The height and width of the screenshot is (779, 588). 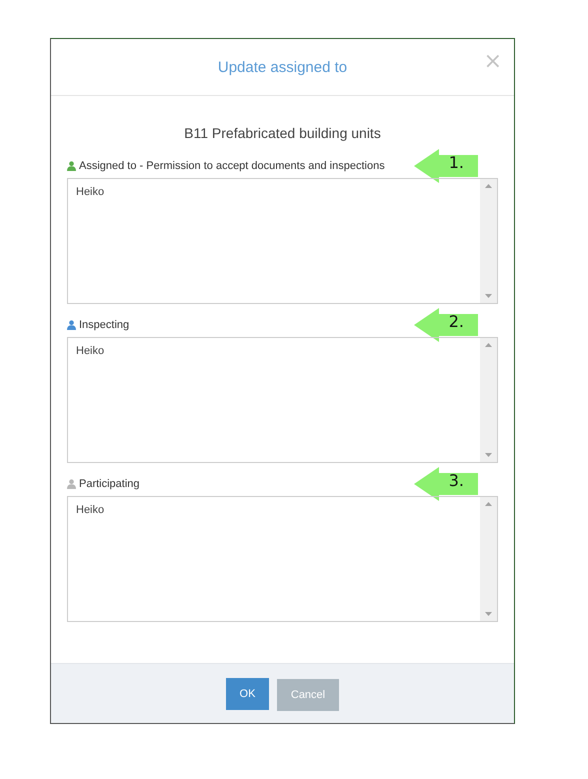 What do you see at coordinates (232, 166) in the screenshot?
I see `field-label: Assigned to - Permission to accept documents and inspections` at bounding box center [232, 166].